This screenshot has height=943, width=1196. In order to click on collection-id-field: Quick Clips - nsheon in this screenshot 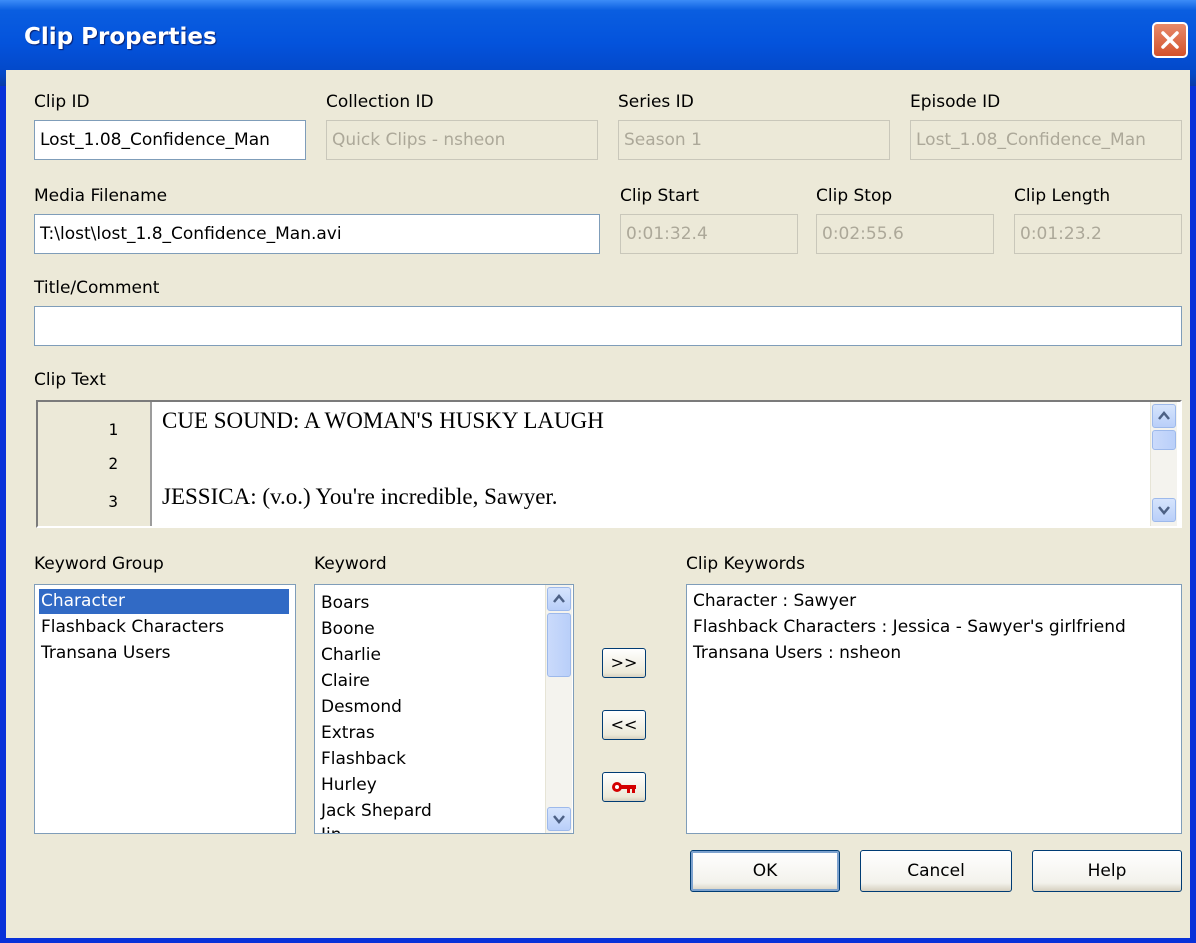, I will do `click(462, 140)`.